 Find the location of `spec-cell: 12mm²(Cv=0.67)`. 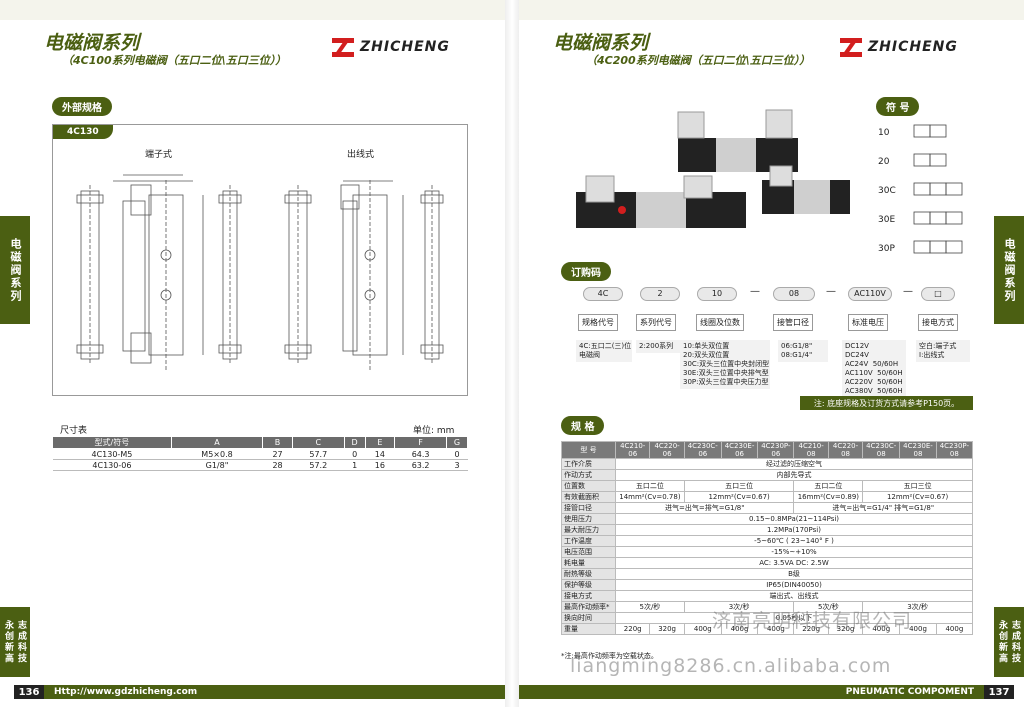

spec-cell: 12mm²(Cv=0.67) is located at coordinates (739, 497).